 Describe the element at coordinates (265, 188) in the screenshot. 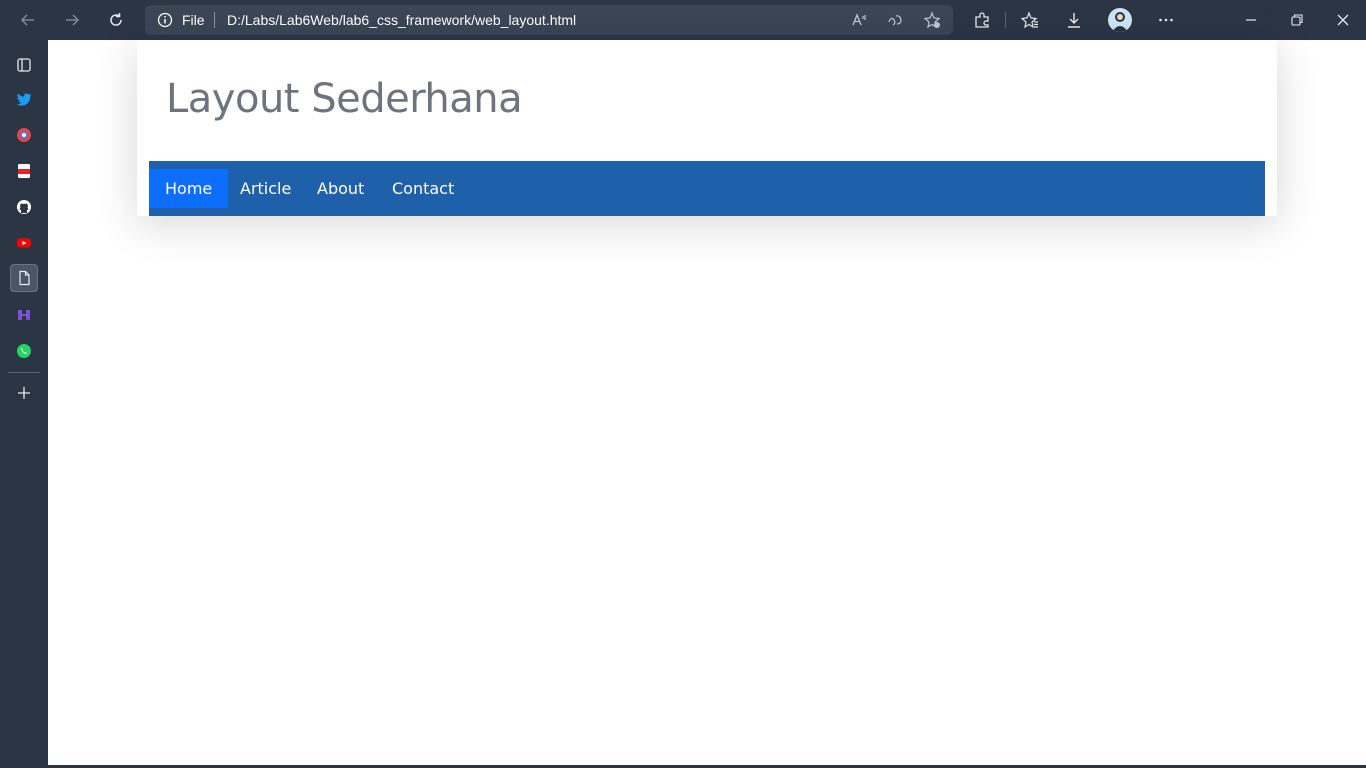

I see `nav-article: Article` at that location.